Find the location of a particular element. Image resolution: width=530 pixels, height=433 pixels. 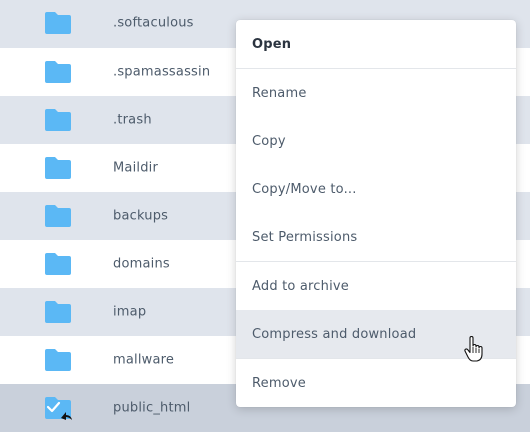

menu-item-add-to-archive: Add to archive is located at coordinates (376, 286).